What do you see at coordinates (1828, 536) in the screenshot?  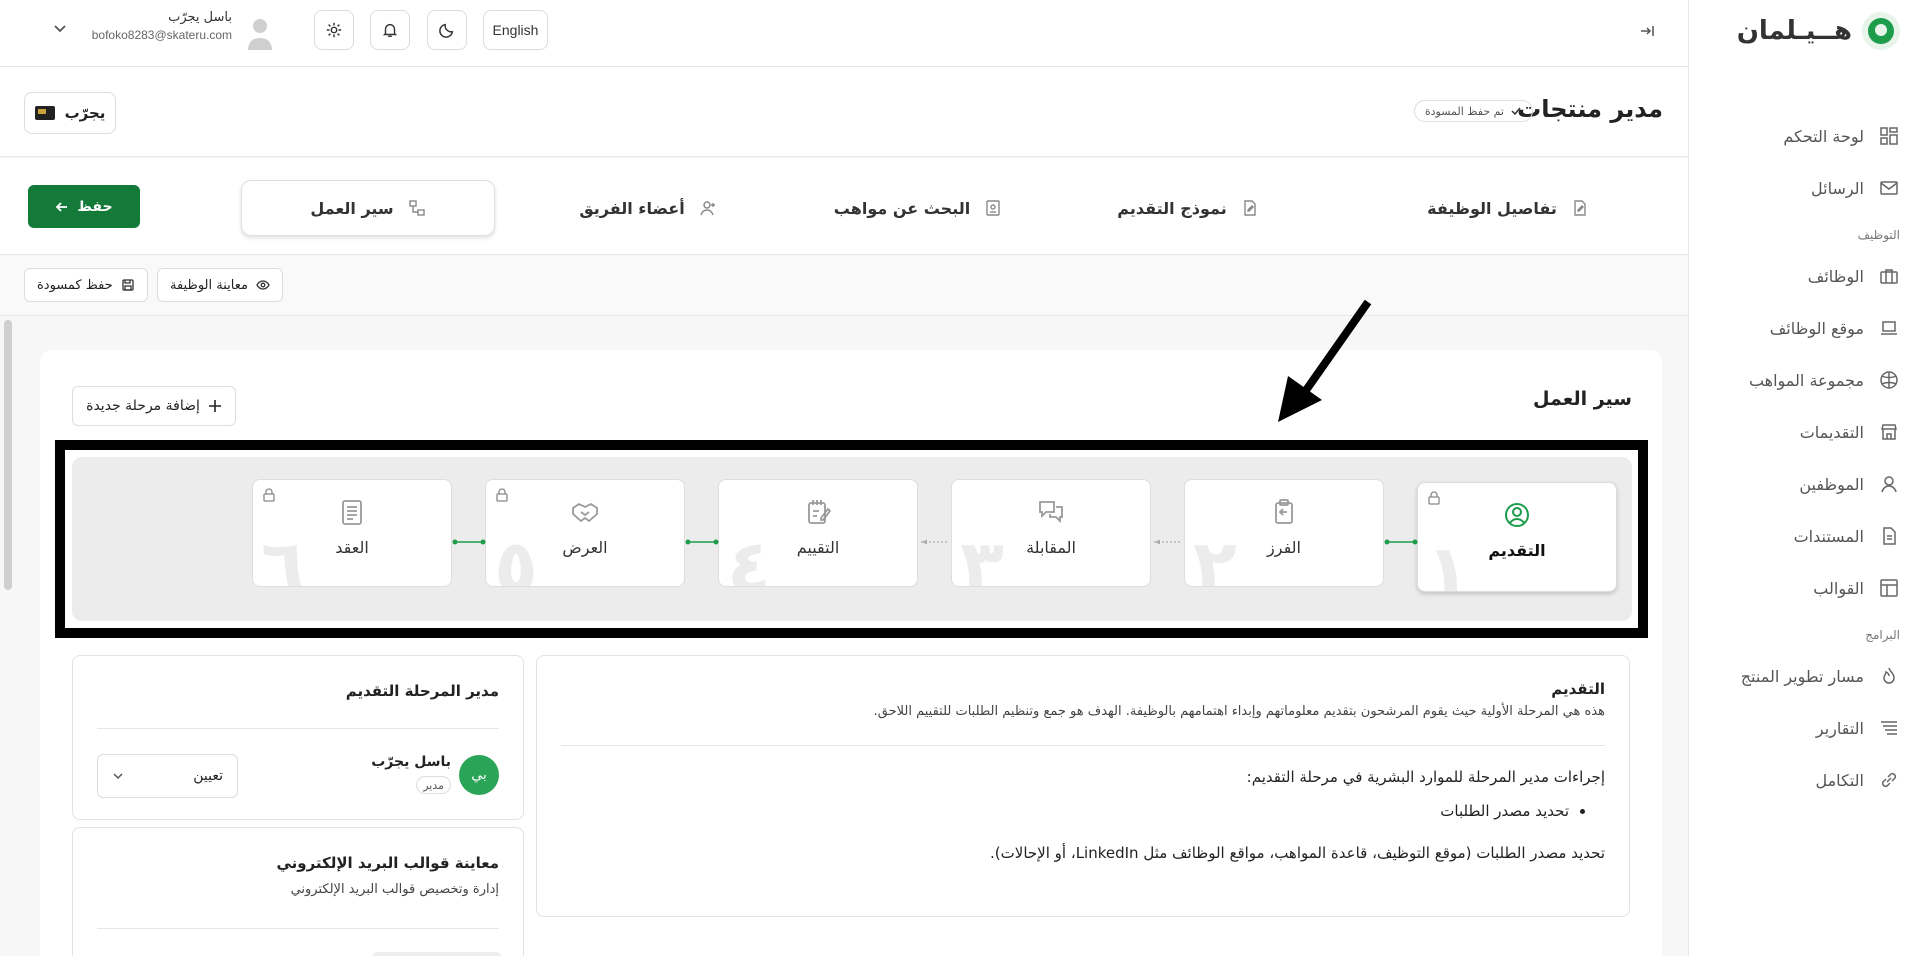 I see `sidebar-item-label: المستندات` at bounding box center [1828, 536].